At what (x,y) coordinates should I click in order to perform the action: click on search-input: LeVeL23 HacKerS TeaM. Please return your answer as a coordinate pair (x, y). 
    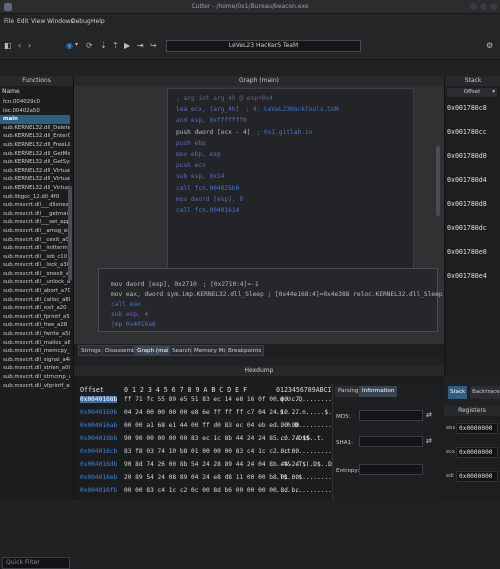
    Looking at the image, I should click on (263, 46).